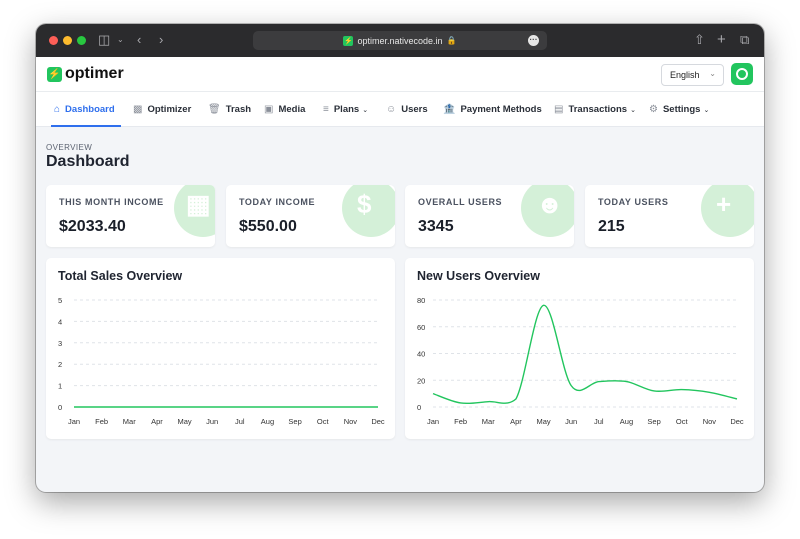 The width and height of the screenshot is (800, 539). What do you see at coordinates (310, 216) in the screenshot?
I see `stat-card-today-income: $ TODAY INCOME $550.00` at bounding box center [310, 216].